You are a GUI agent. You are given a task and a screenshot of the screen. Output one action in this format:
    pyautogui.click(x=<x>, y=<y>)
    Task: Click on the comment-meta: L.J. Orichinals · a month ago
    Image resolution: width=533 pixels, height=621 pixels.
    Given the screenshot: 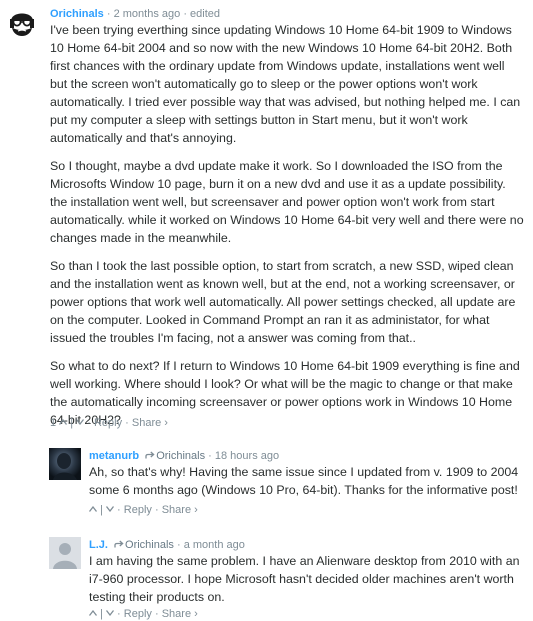 What is the action you would take?
    pyautogui.click(x=167, y=545)
    